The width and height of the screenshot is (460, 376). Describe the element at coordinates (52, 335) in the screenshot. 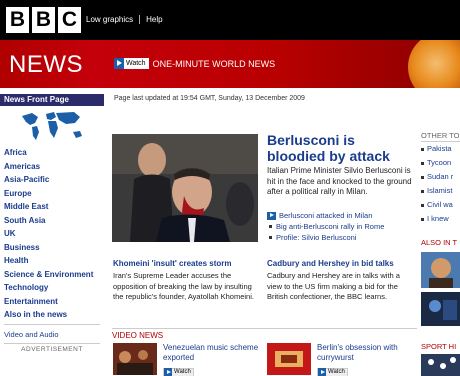

I see `sidebar-item-video-and-audio: Video and Audio` at that location.